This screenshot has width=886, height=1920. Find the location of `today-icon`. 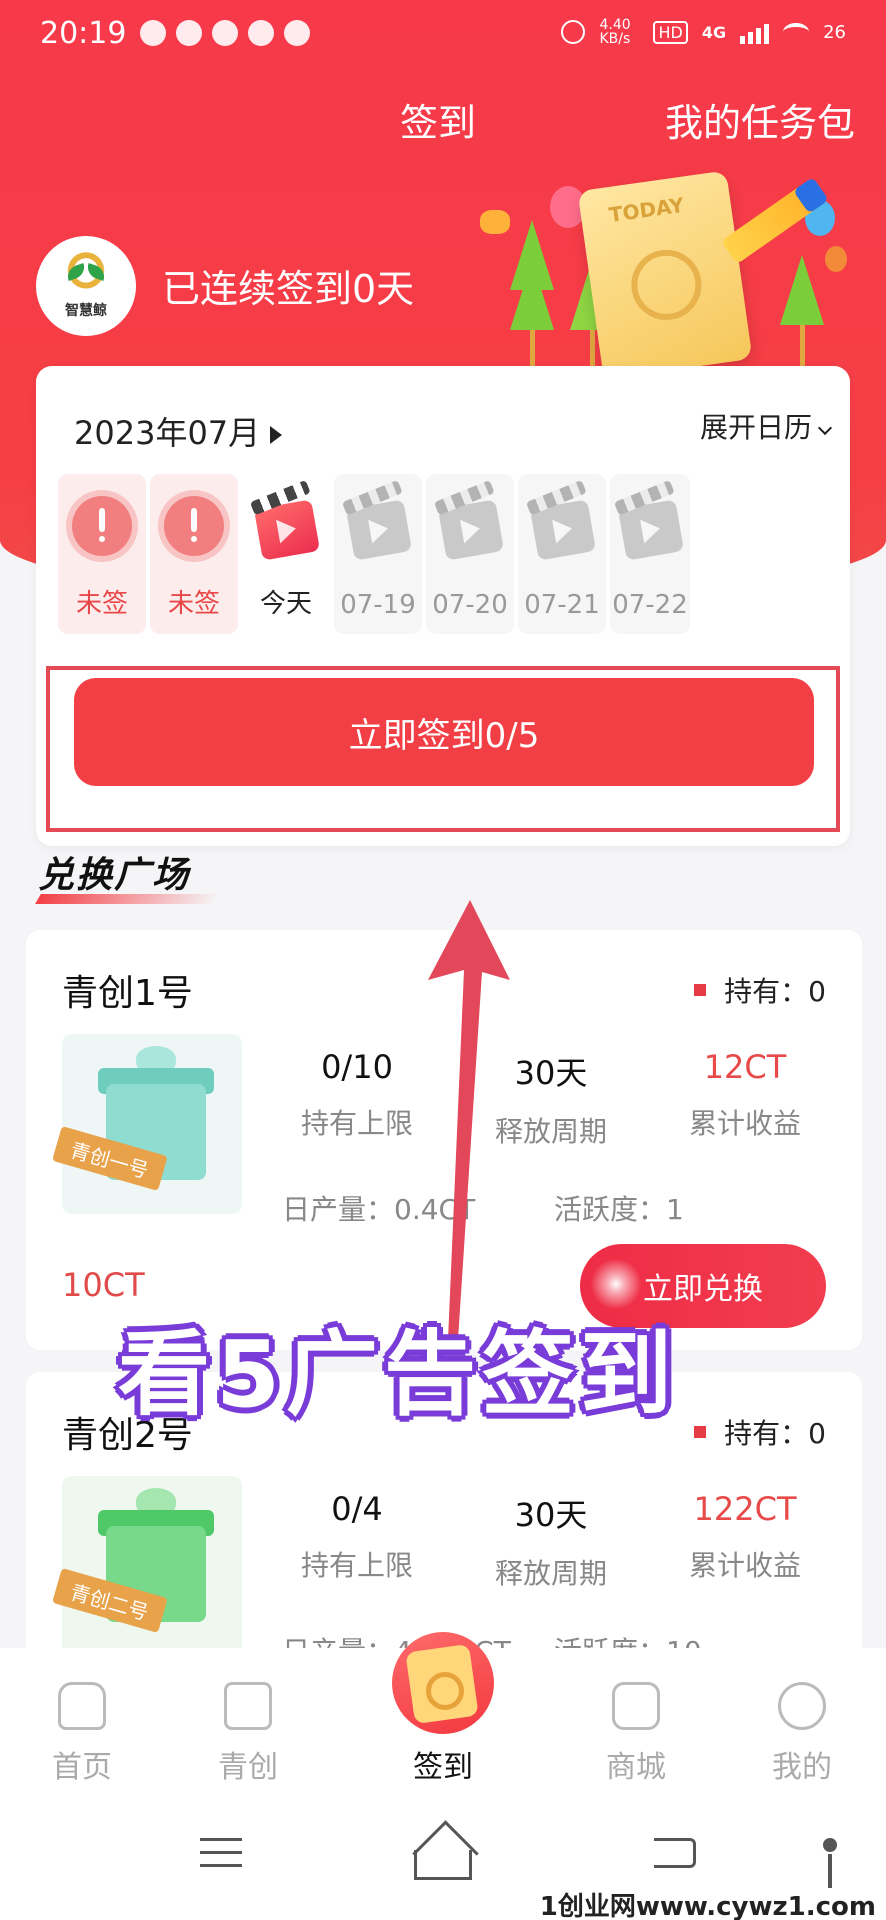

today-icon is located at coordinates (443, 1683).